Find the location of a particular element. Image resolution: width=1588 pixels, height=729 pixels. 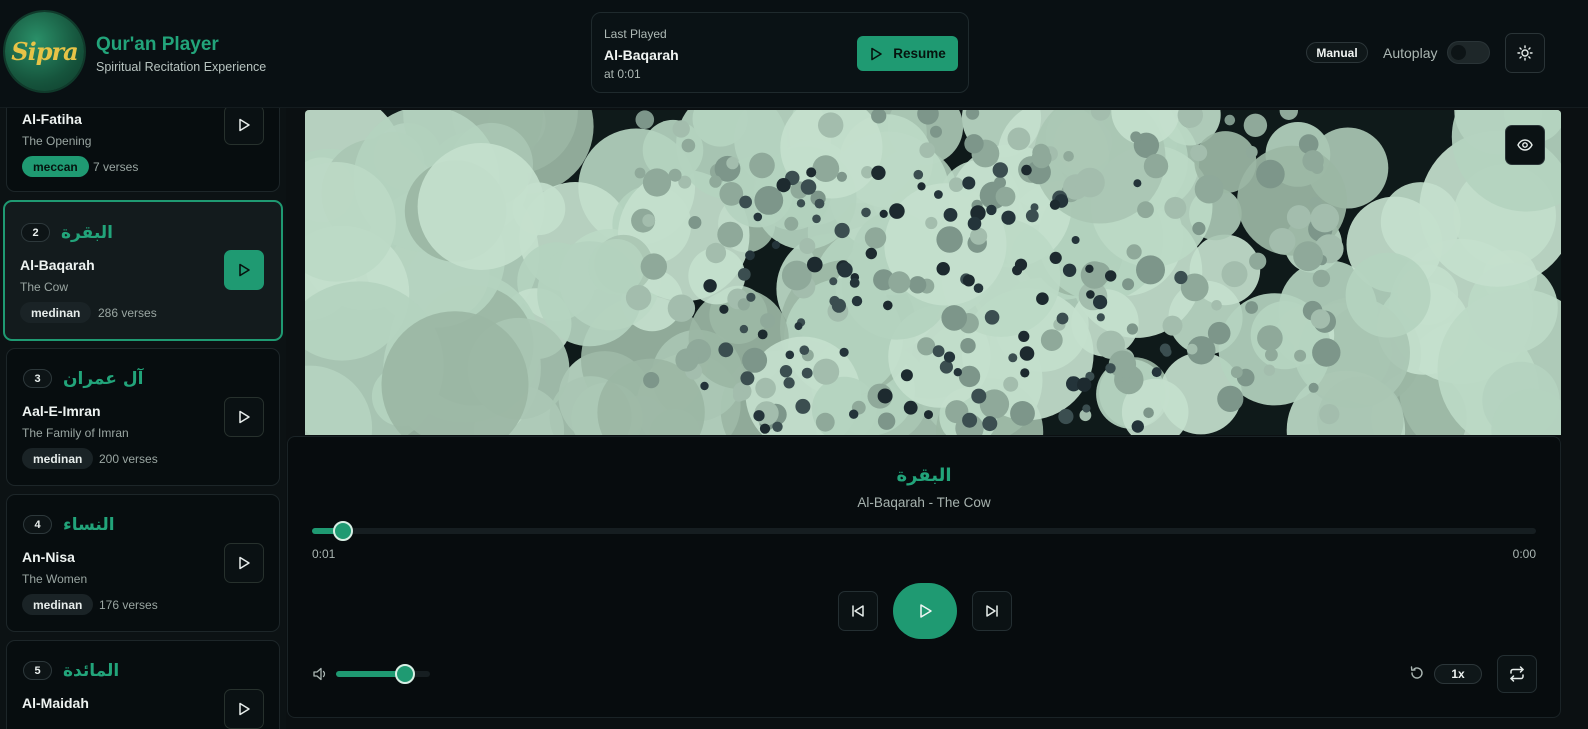

playback-speed: 1x is located at coordinates (1458, 674).